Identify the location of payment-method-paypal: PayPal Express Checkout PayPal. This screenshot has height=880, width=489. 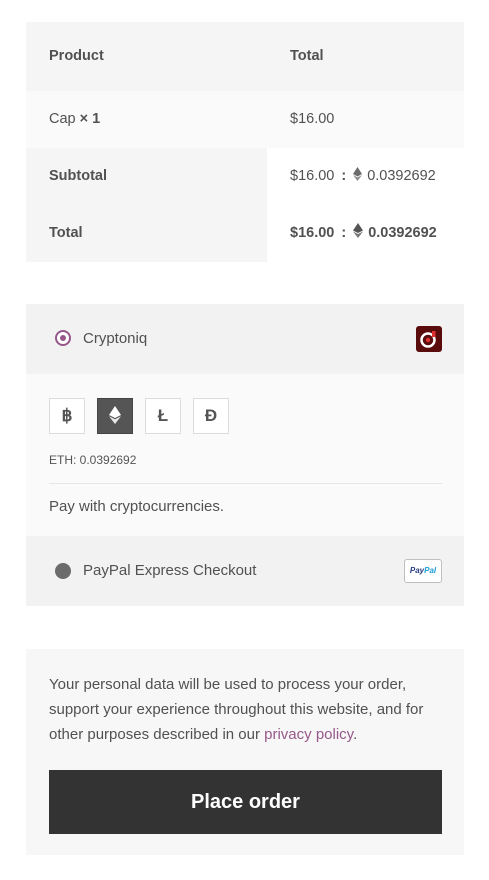
(245, 571).